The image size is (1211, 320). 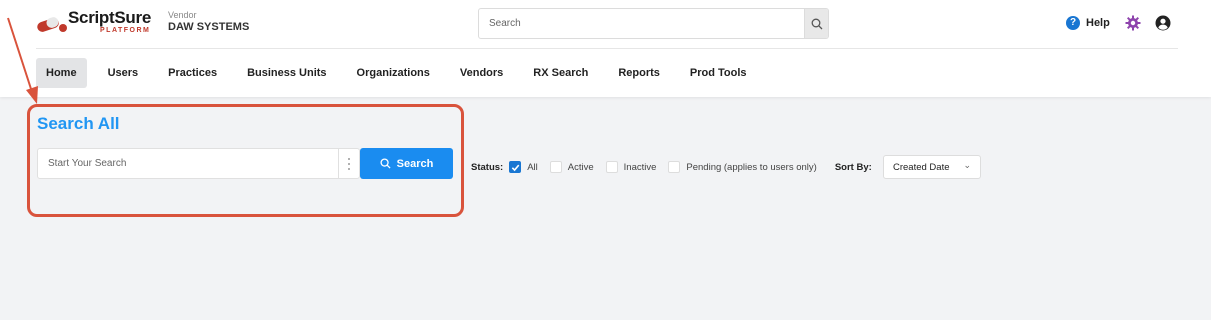 What do you see at coordinates (109, 17) in the screenshot?
I see `logo-text: ScriptSure` at bounding box center [109, 17].